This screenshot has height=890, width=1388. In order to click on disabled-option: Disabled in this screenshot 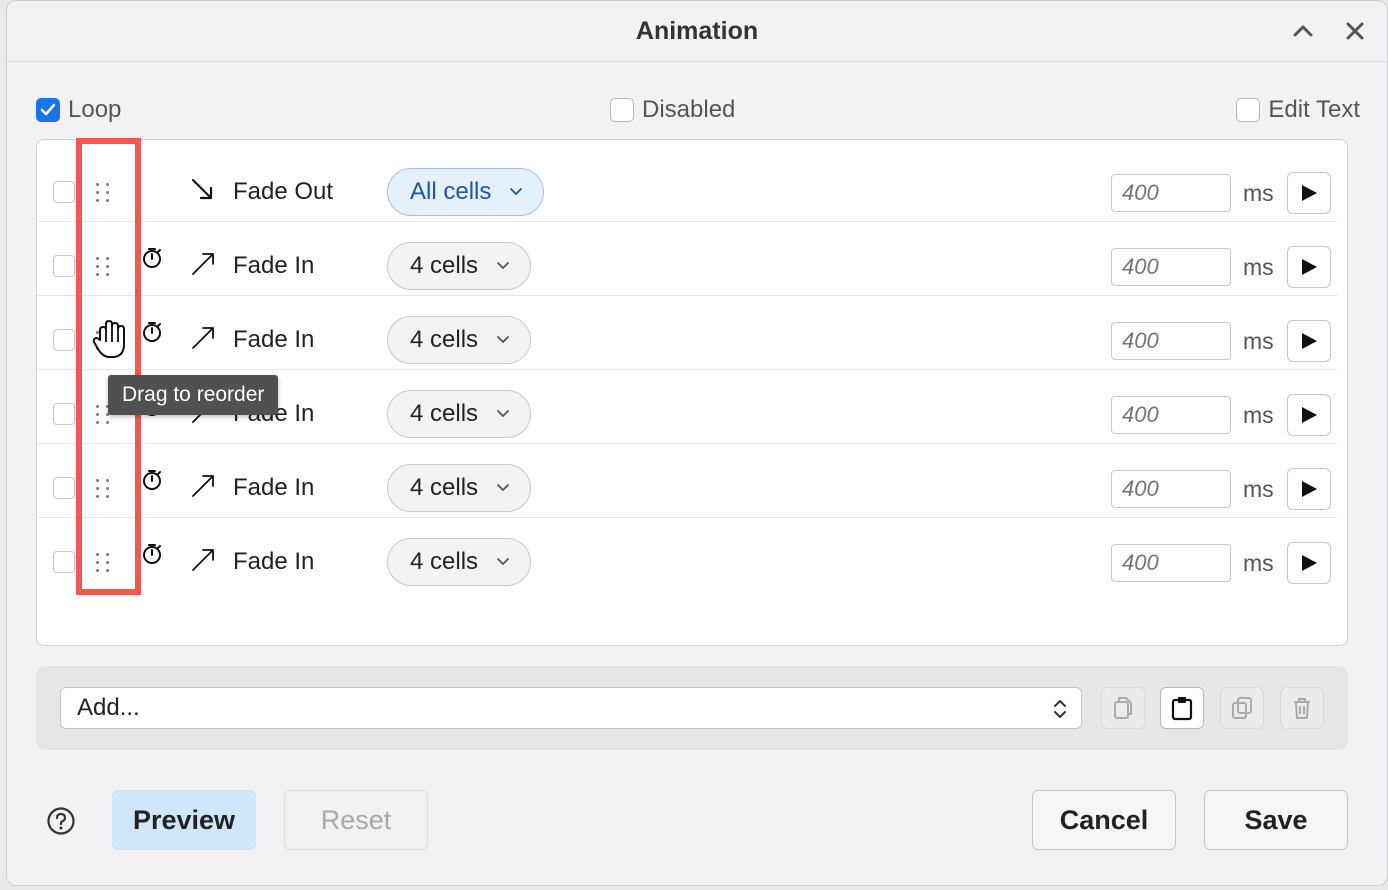, I will do `click(672, 110)`.